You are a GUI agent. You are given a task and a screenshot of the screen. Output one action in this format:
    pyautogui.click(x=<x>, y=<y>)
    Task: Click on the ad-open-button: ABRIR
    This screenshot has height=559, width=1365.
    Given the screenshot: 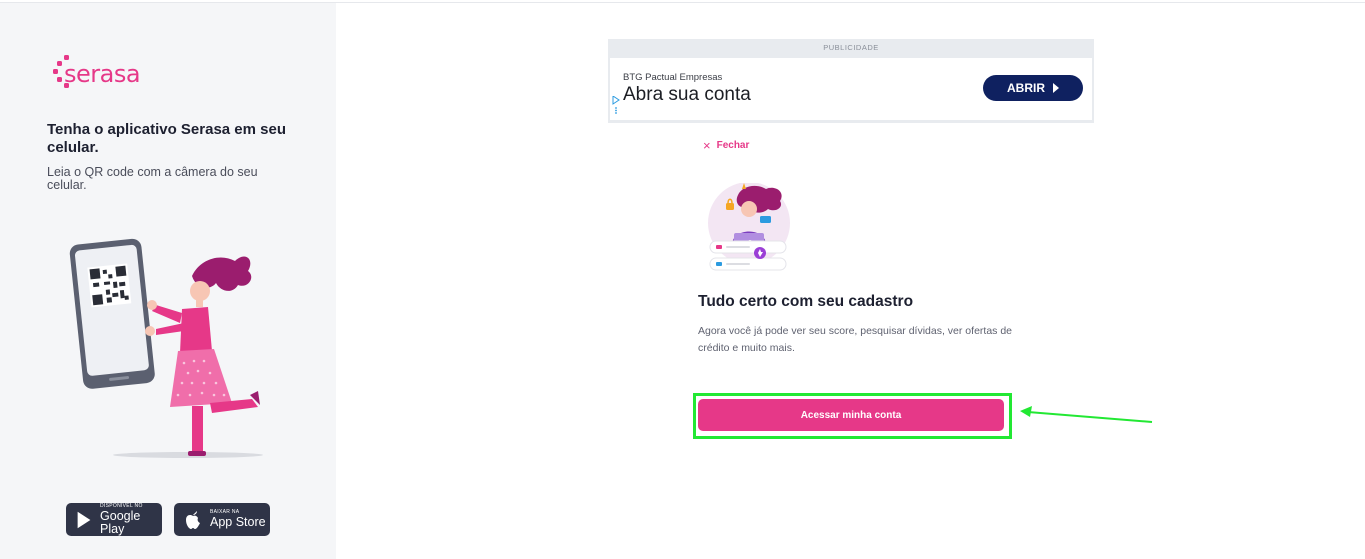 What is the action you would take?
    pyautogui.click(x=1033, y=88)
    